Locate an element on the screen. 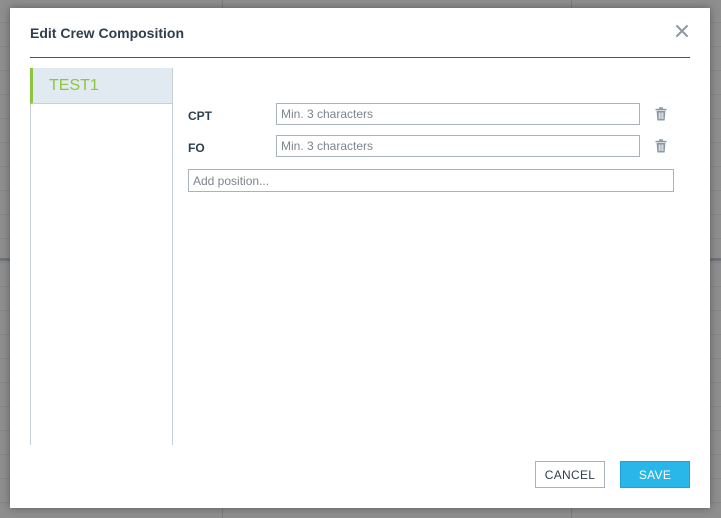 The height and width of the screenshot is (518, 721). save-button: SAVE is located at coordinates (655, 474).